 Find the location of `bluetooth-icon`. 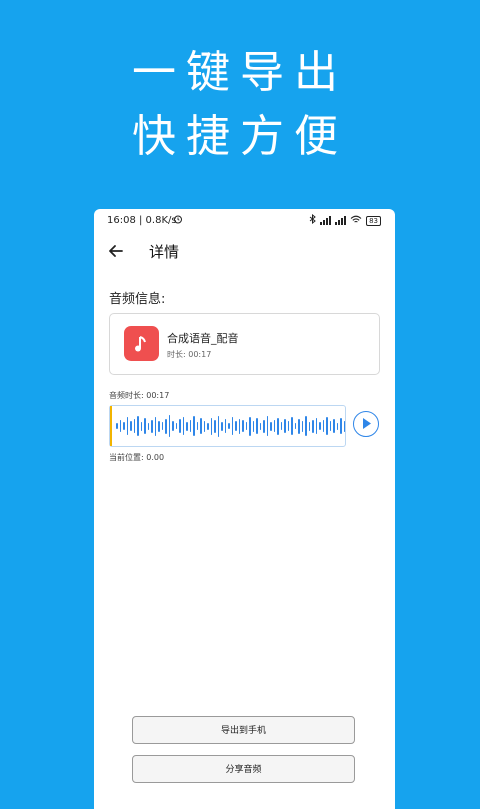

bluetooth-icon is located at coordinates (312, 220).